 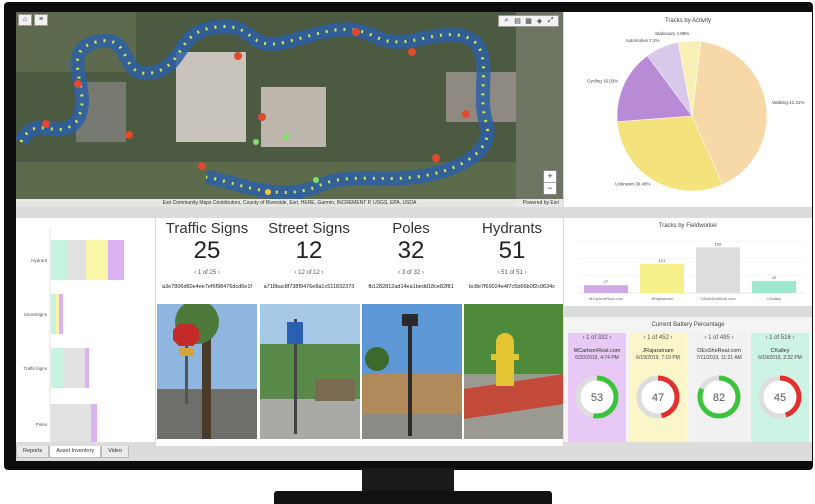 I want to click on layer-list-icon: ◈, so click(x=539, y=21).